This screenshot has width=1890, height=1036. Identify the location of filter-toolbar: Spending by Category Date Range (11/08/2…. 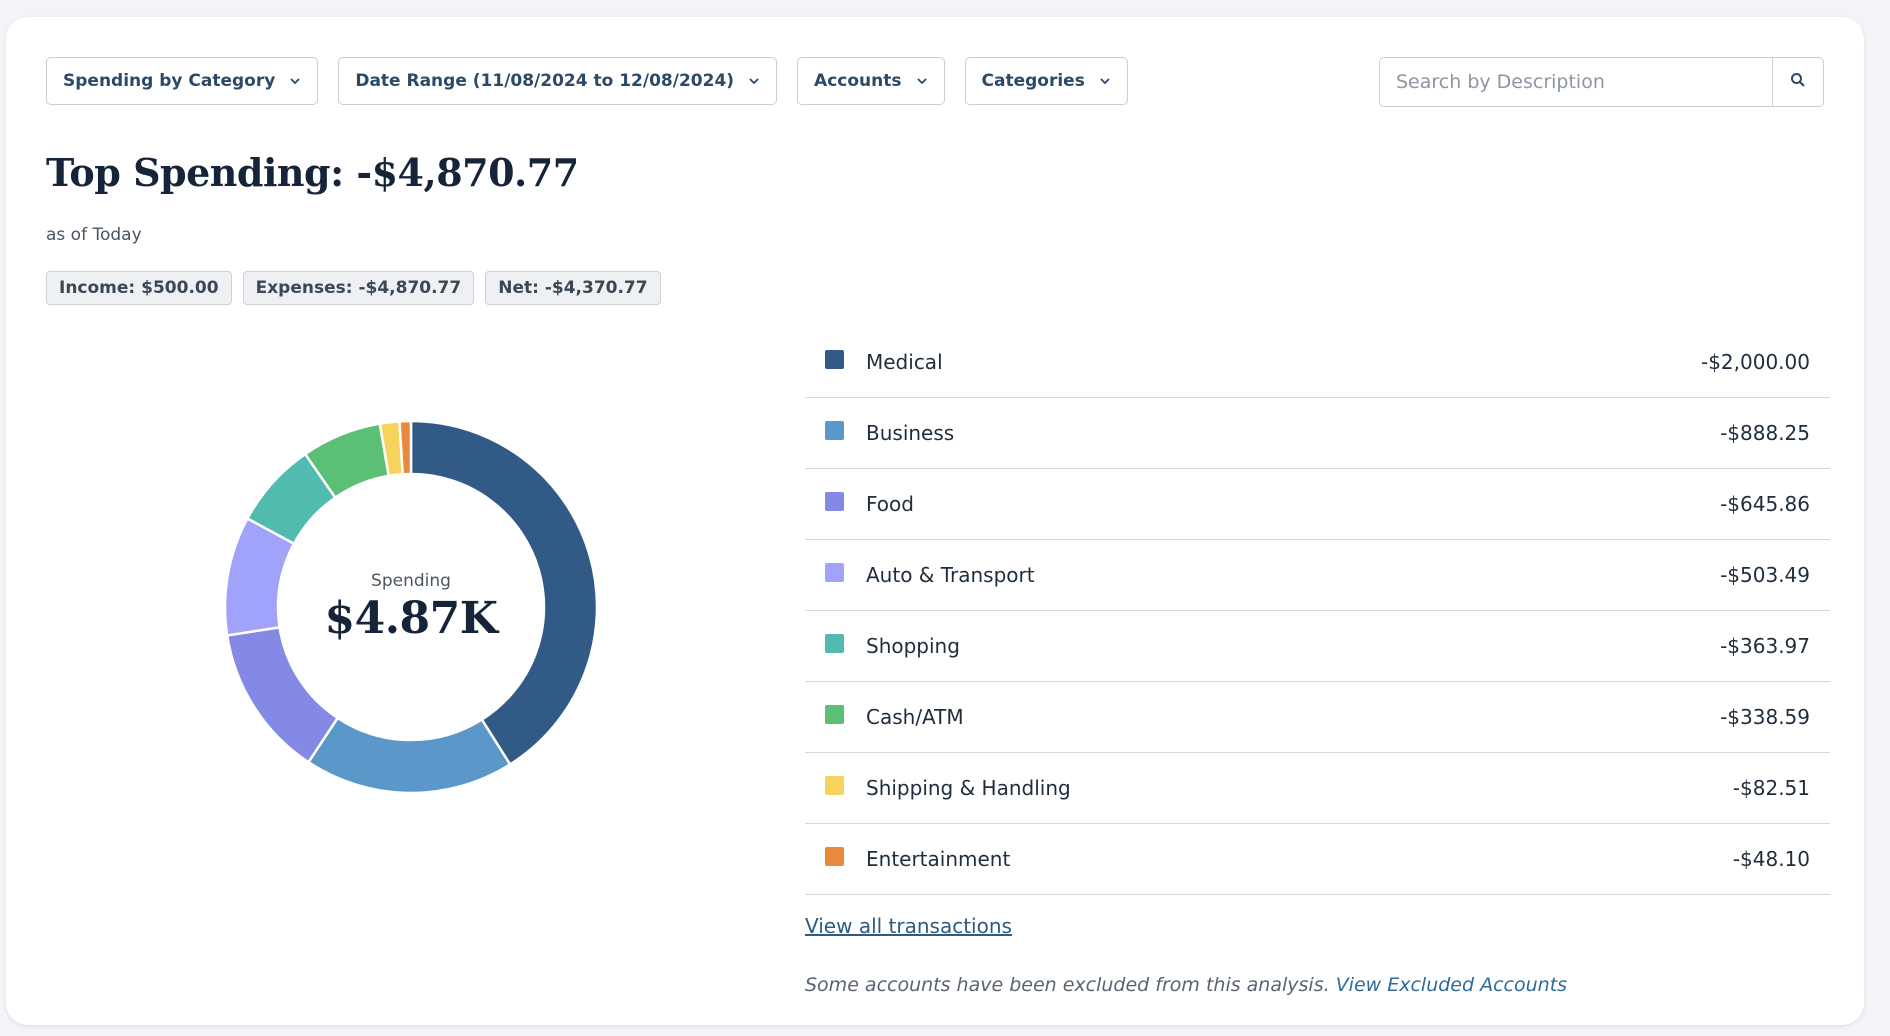
(587, 82).